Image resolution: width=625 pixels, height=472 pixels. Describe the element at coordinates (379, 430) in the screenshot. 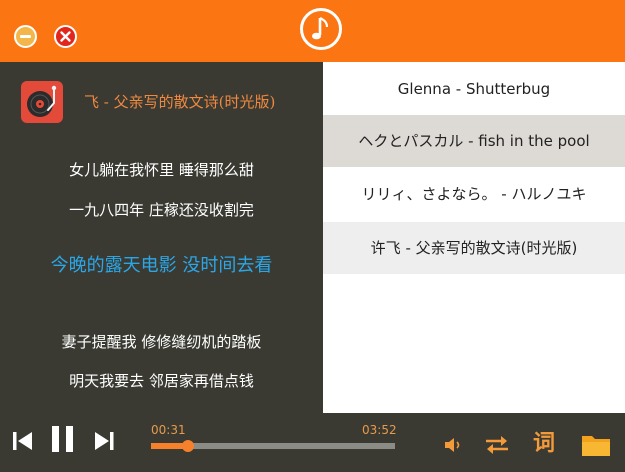

I see `total-time: 03:52` at that location.